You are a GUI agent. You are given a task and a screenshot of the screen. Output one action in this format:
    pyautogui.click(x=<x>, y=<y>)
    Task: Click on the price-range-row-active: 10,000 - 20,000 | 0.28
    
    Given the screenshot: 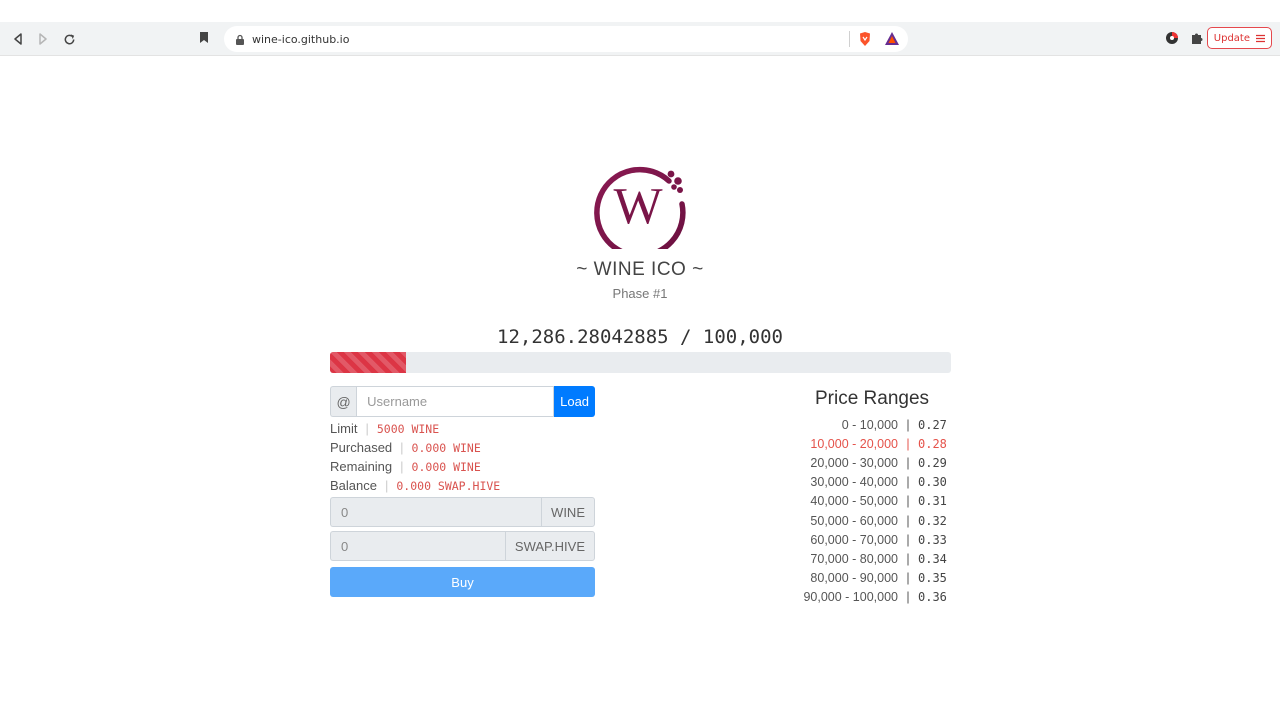 What is the action you would take?
    pyautogui.click(x=865, y=443)
    